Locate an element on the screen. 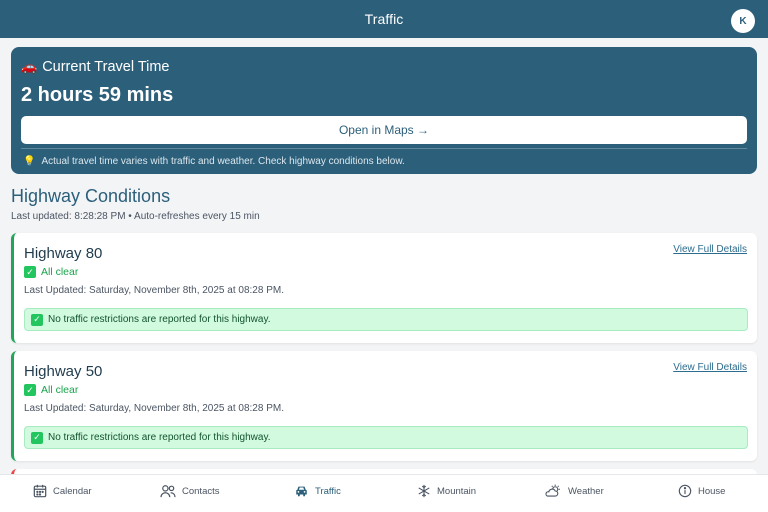 The height and width of the screenshot is (512, 768). nav-item-traffic: Traffic is located at coordinates (317, 491).